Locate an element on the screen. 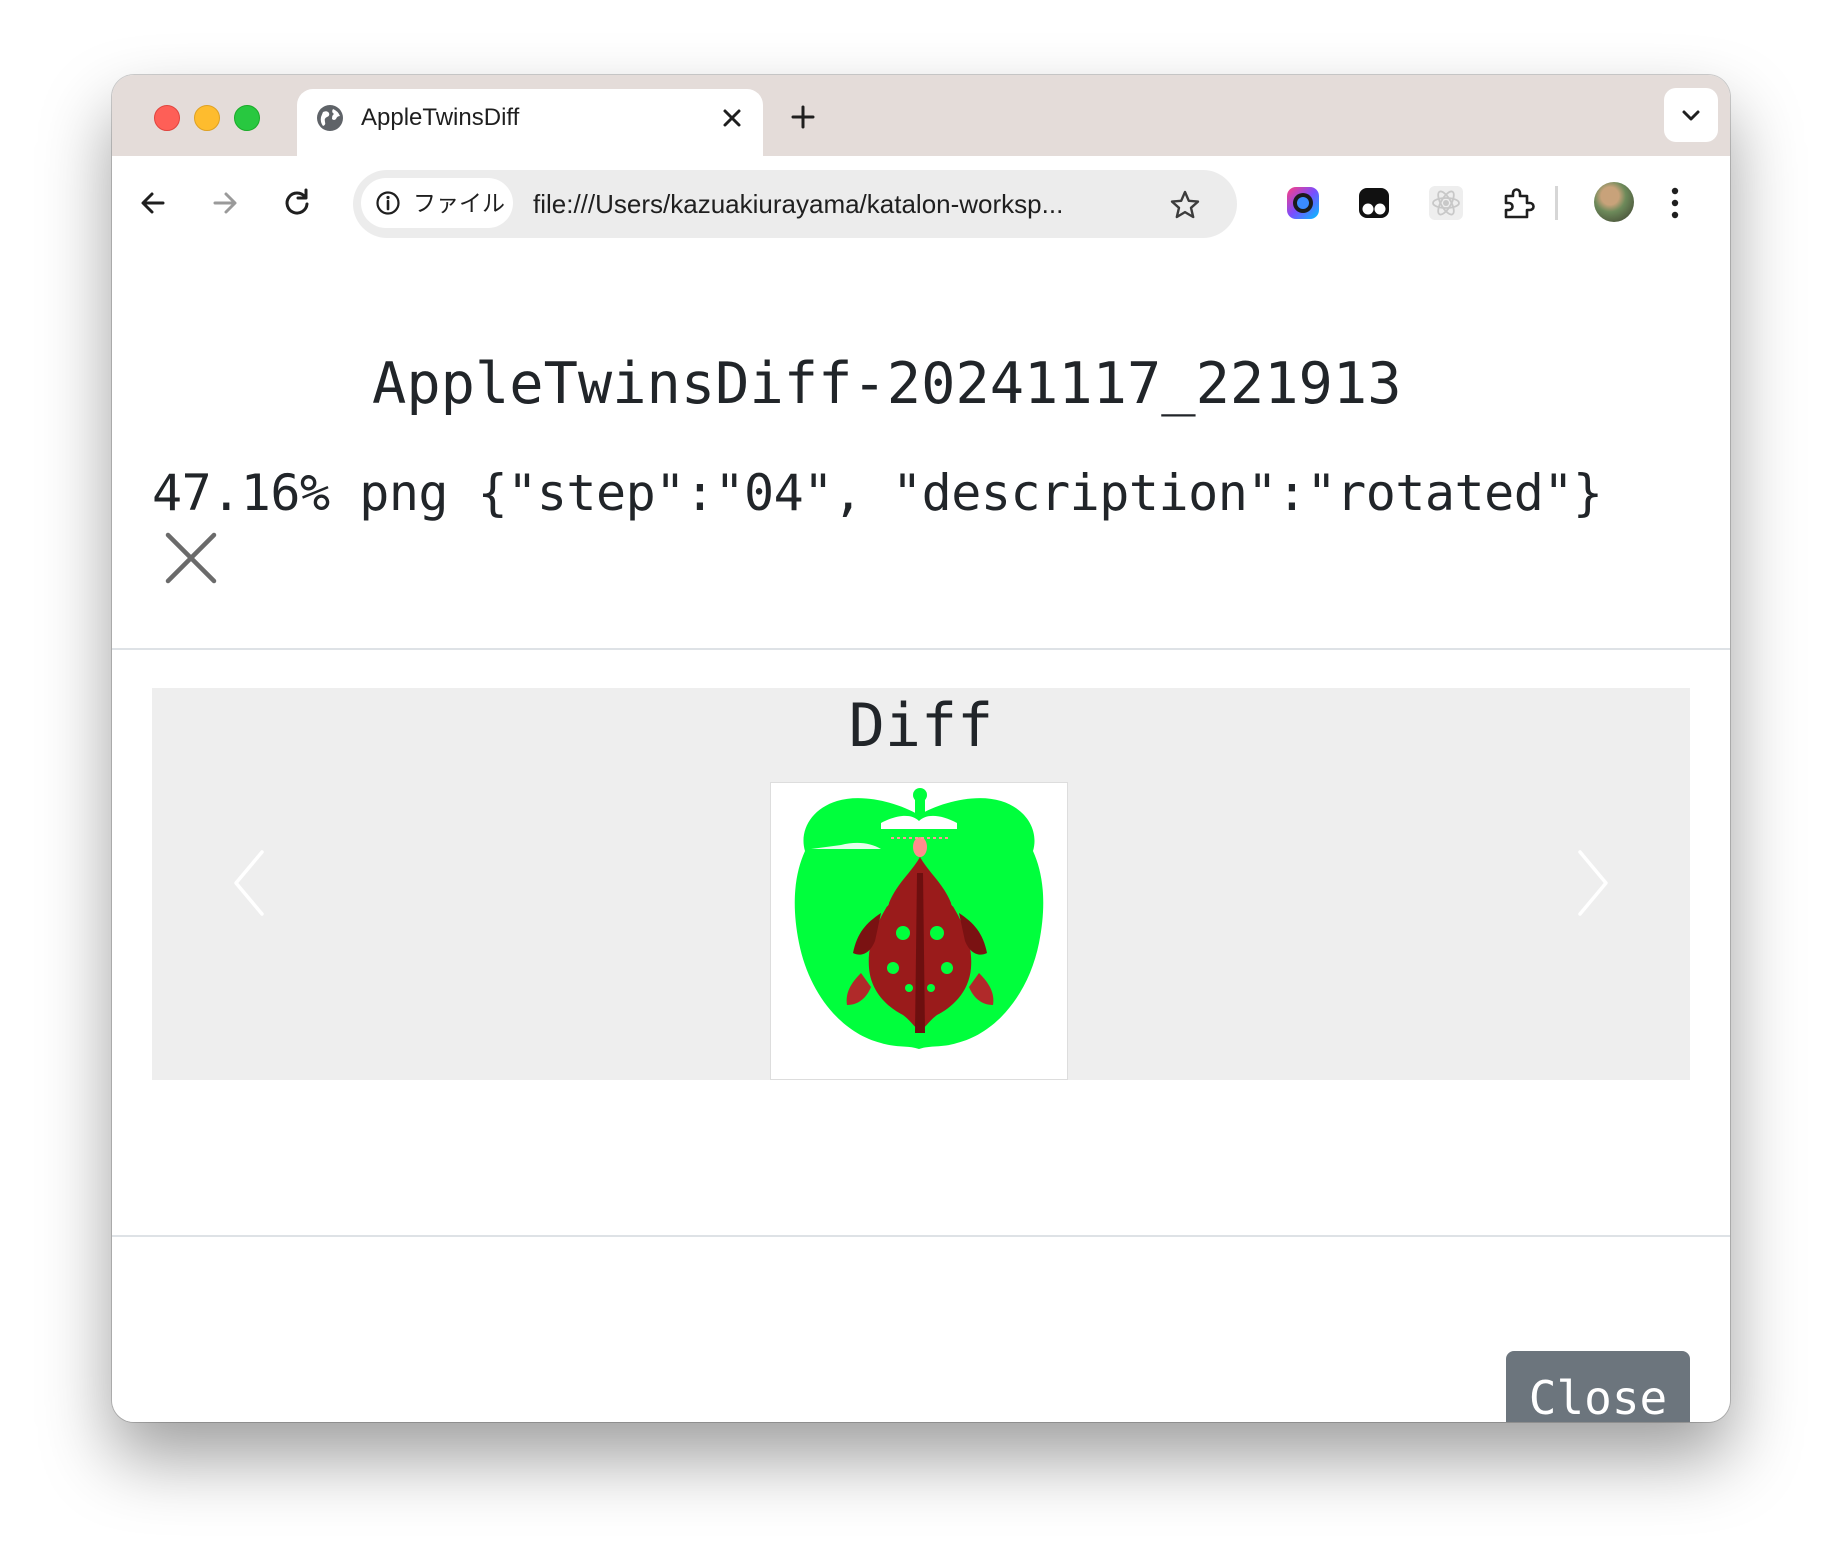 This screenshot has height=1566, width=1838. close-button: Close is located at coordinates (1598, 1386).